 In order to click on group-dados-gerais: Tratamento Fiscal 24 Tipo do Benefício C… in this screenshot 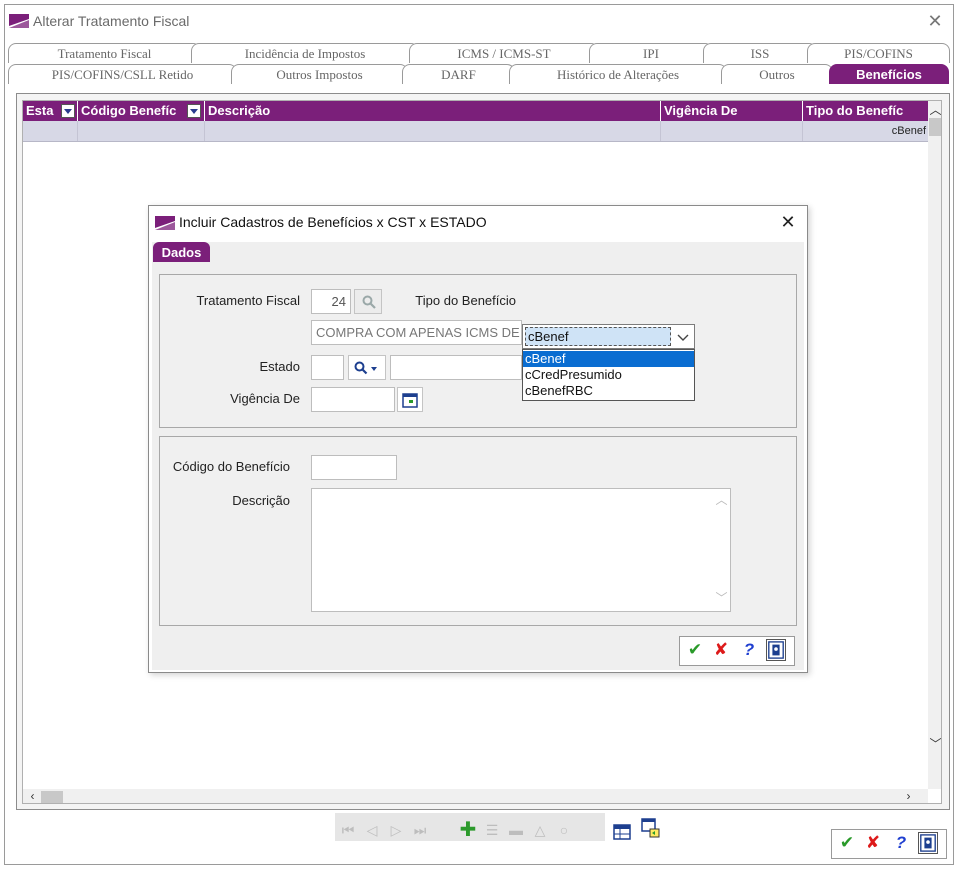, I will do `click(478, 351)`.